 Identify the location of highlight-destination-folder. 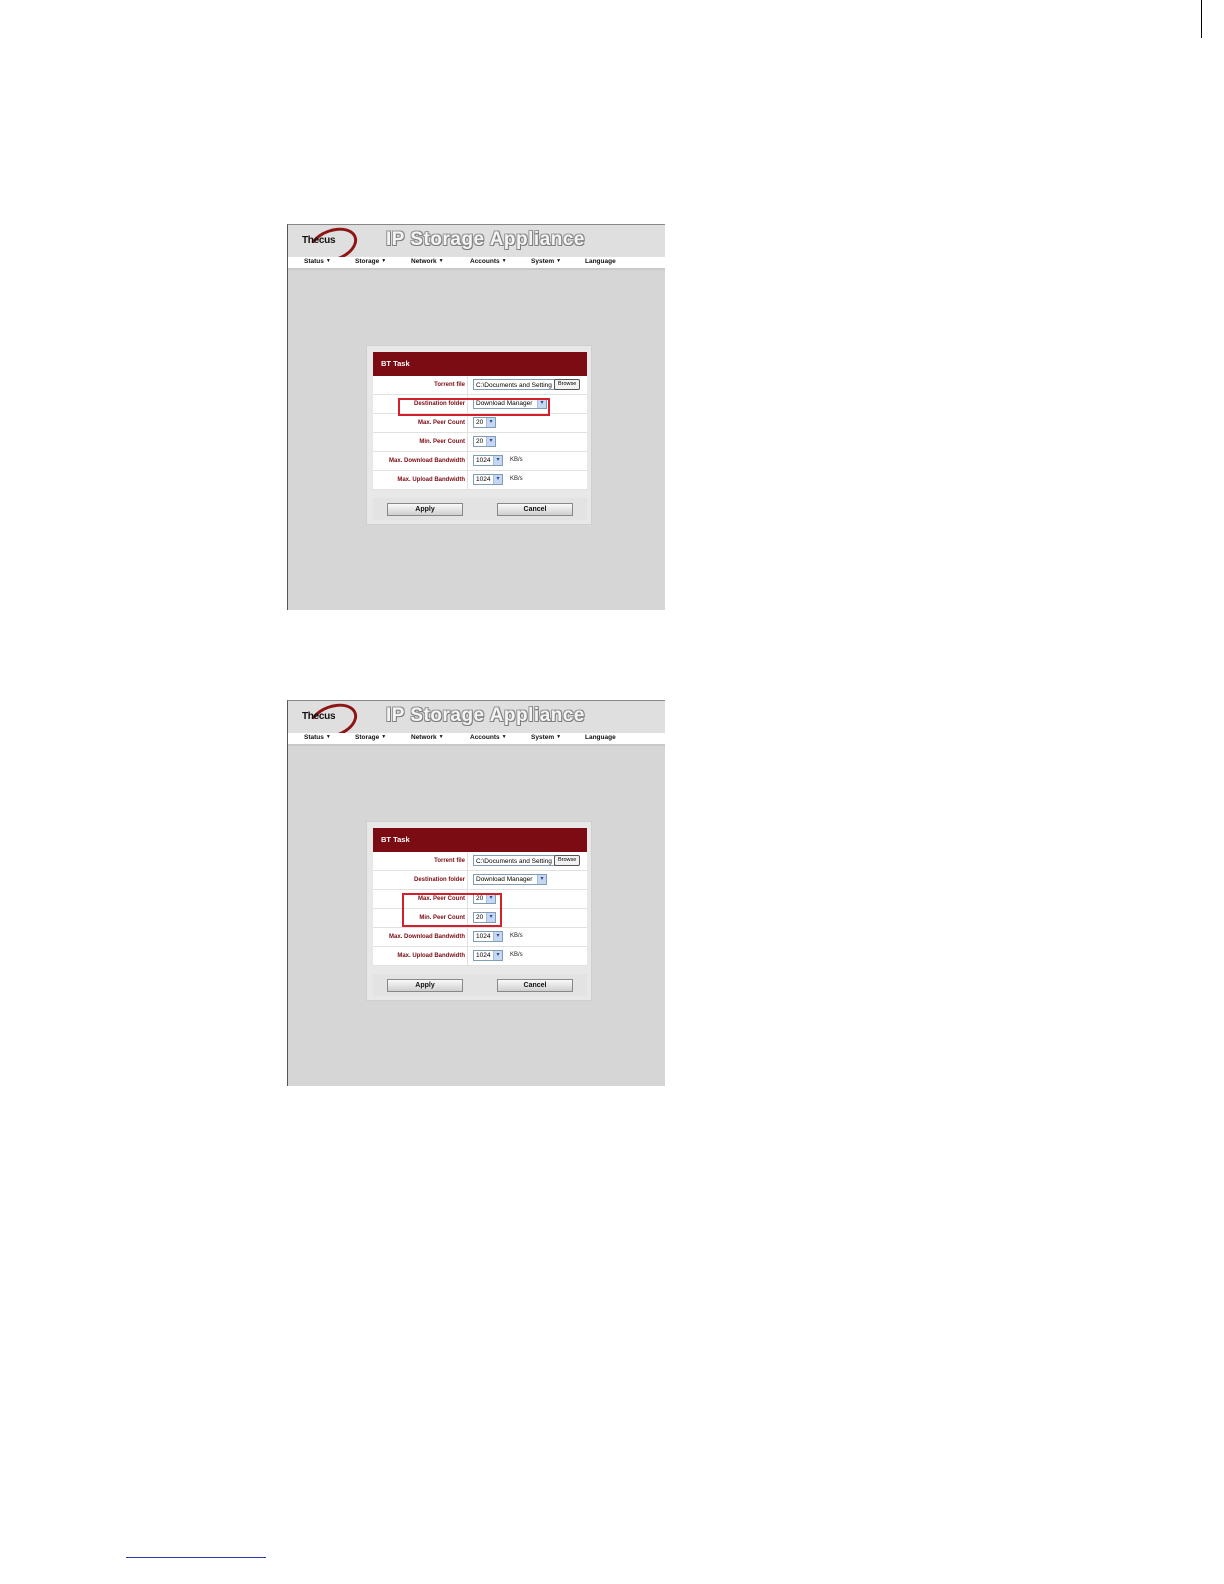
(474, 407).